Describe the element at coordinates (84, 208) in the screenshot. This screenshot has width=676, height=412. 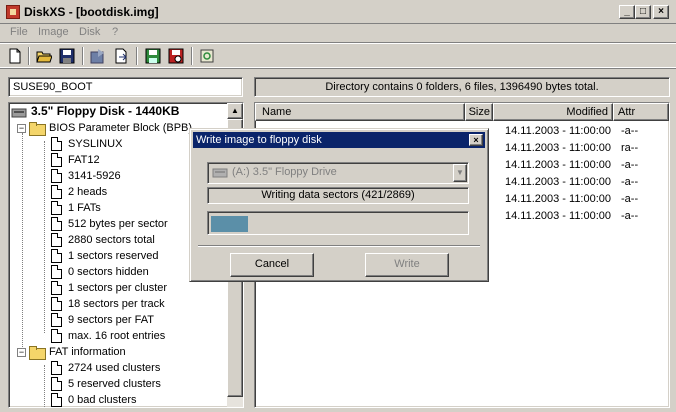
I see `tree-item-label: 1 FATs` at that location.